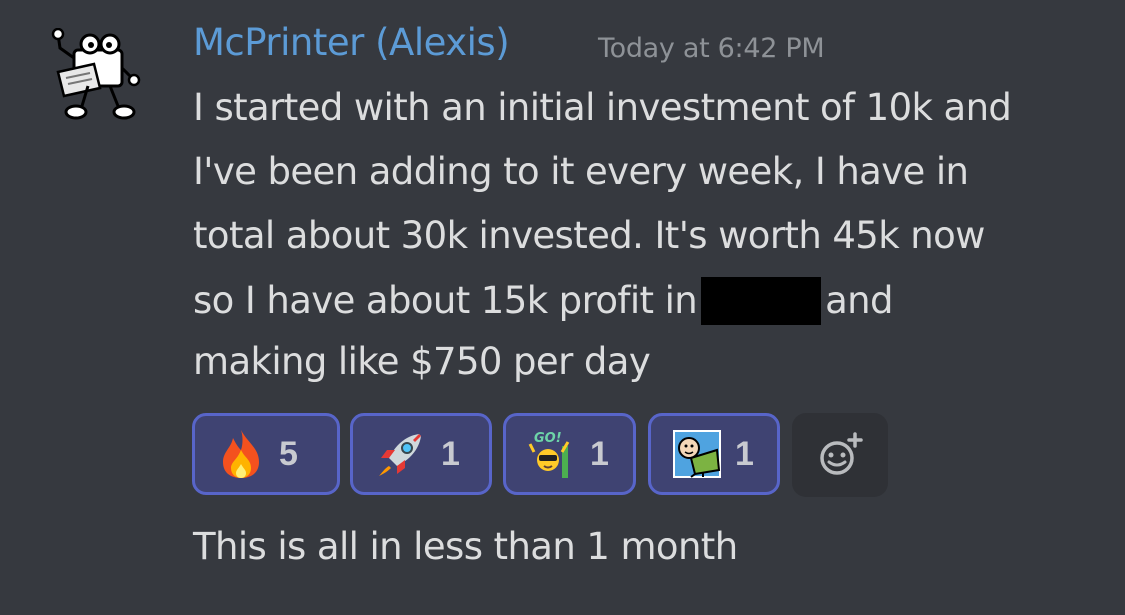 This screenshot has width=1125, height=615. What do you see at coordinates (761, 301) in the screenshot?
I see `redaction-box` at bounding box center [761, 301].